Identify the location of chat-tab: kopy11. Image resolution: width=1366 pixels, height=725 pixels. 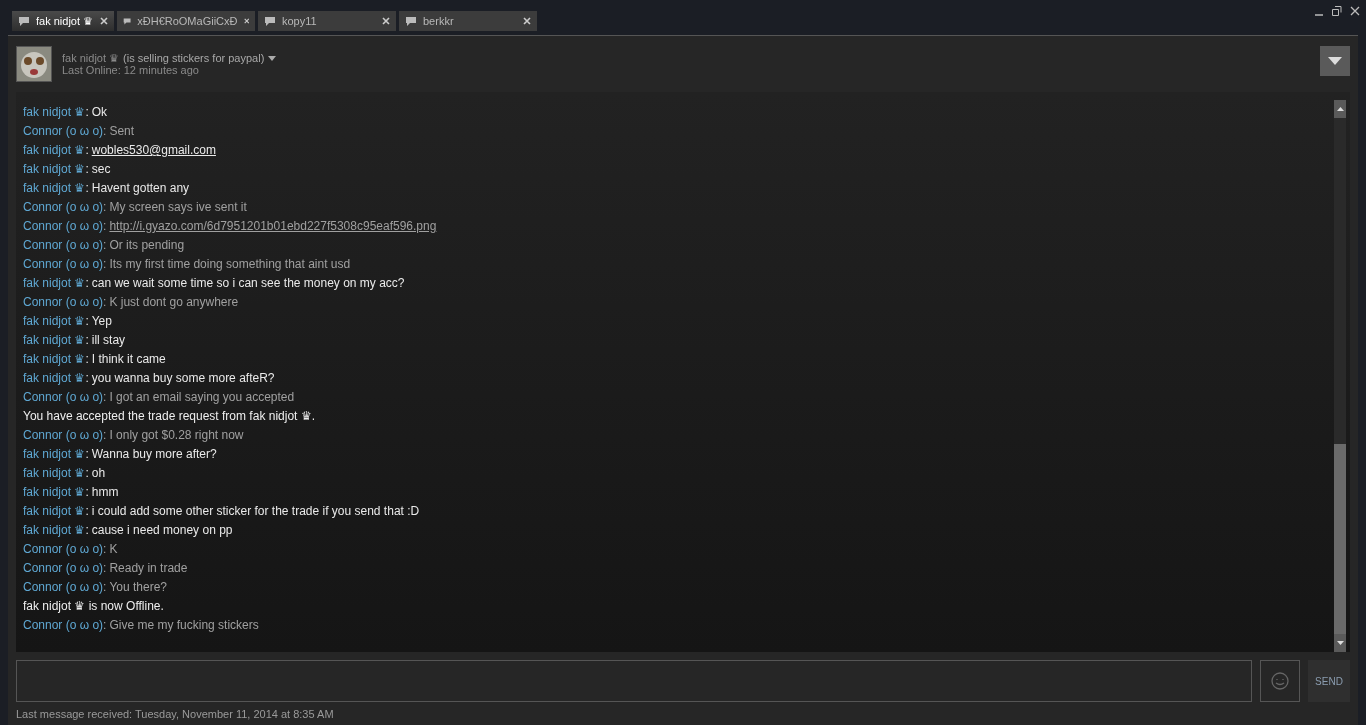
(327, 21).